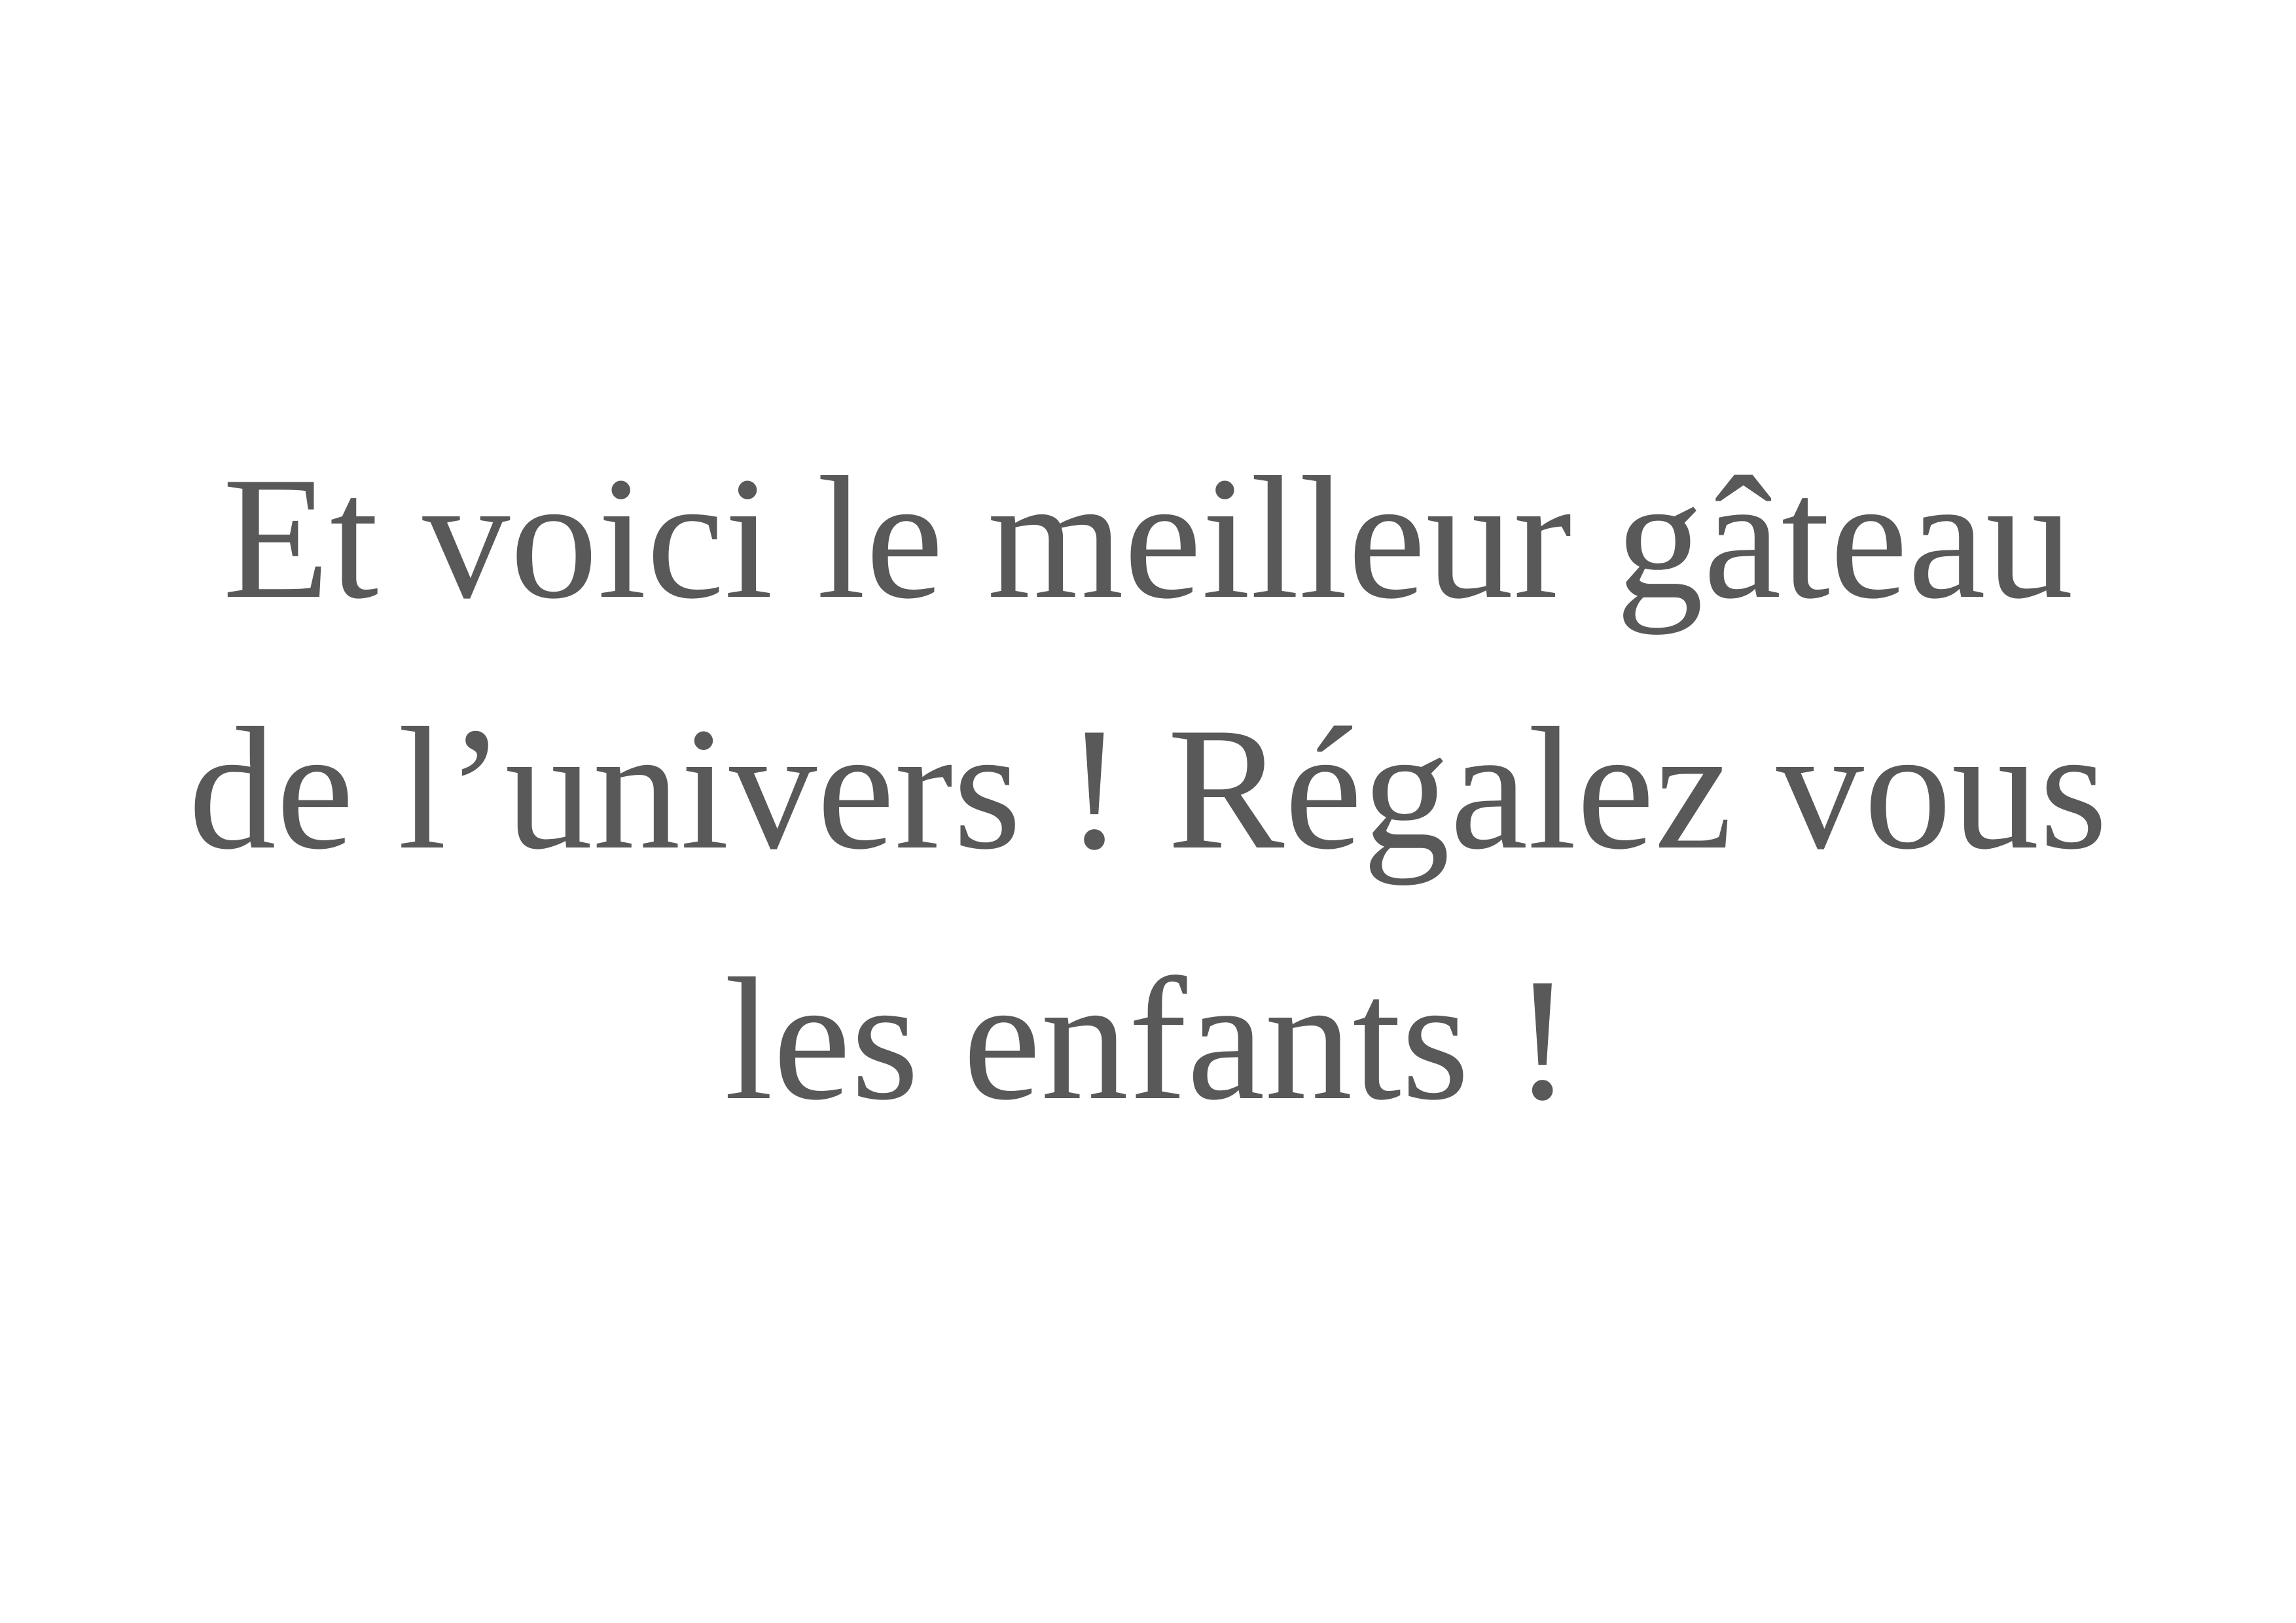 Image resolution: width=2296 pixels, height=1623 pixels. Describe the element at coordinates (1148, 537) in the screenshot. I see `message-line-1: Et voici le meilleur gâteau` at that location.